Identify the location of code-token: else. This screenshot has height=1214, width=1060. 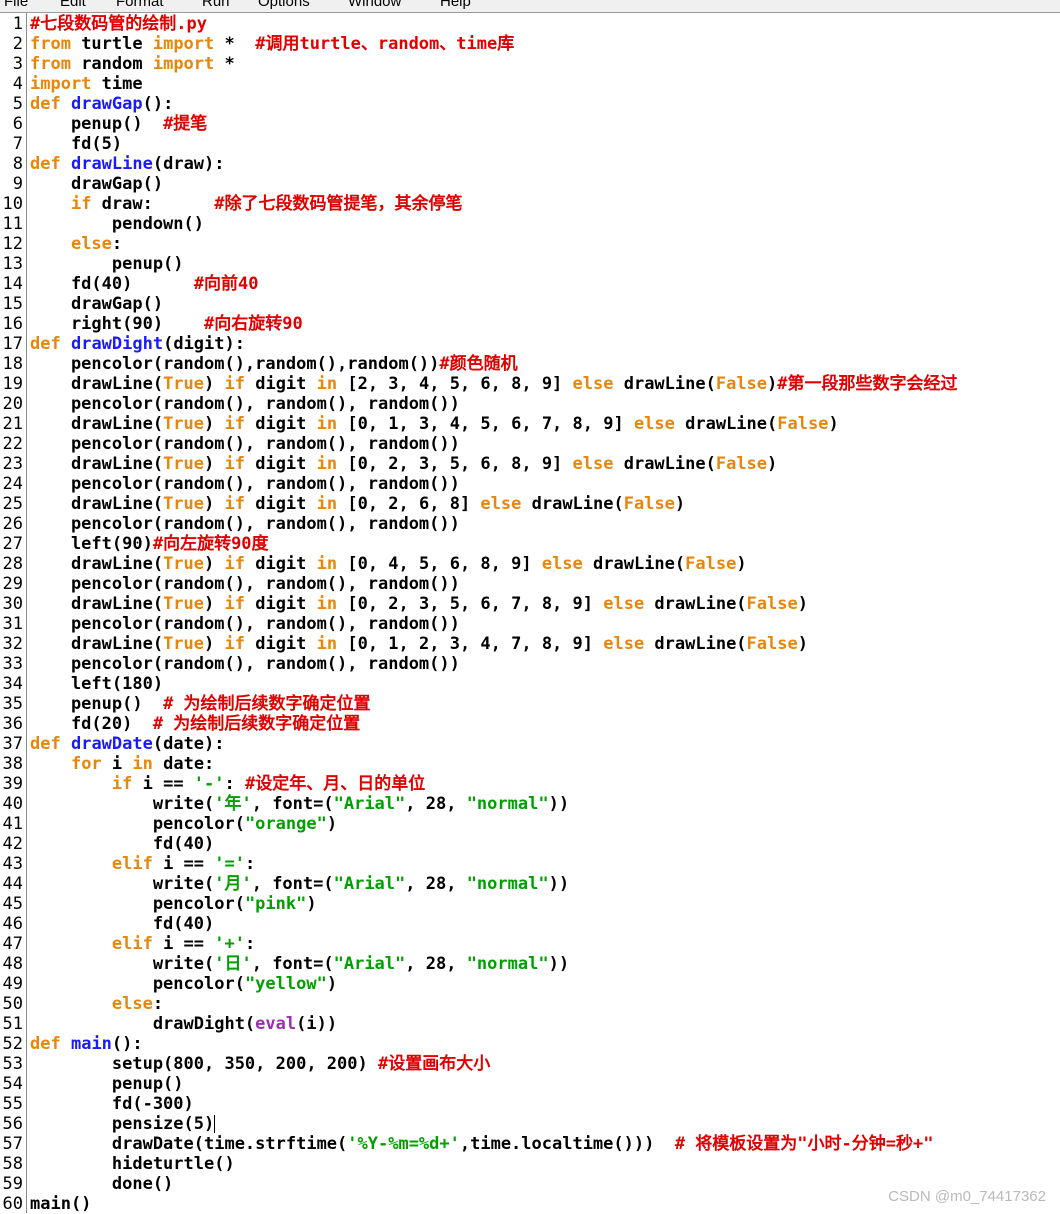
(562, 564).